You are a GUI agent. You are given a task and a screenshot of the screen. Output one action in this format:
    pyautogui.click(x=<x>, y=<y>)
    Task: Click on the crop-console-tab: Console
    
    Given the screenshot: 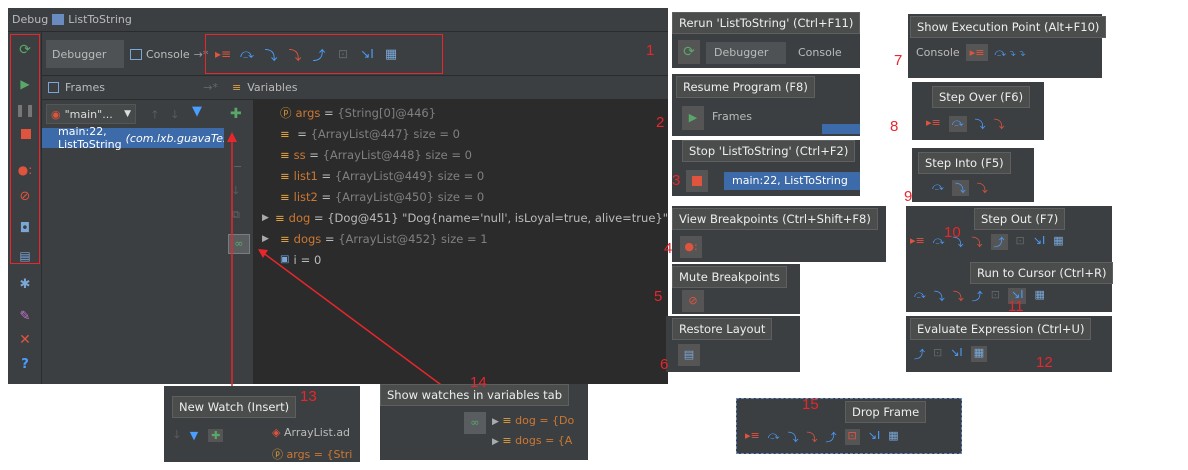 What is the action you would take?
    pyautogui.click(x=820, y=52)
    